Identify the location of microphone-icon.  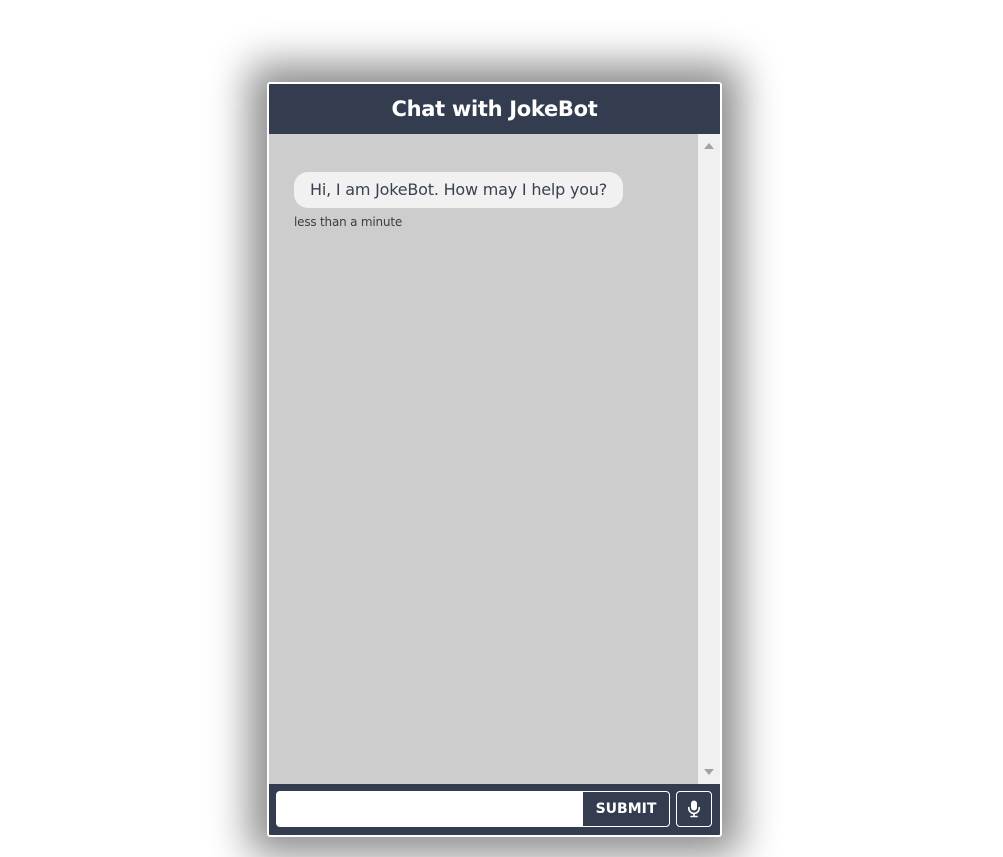
(694, 809).